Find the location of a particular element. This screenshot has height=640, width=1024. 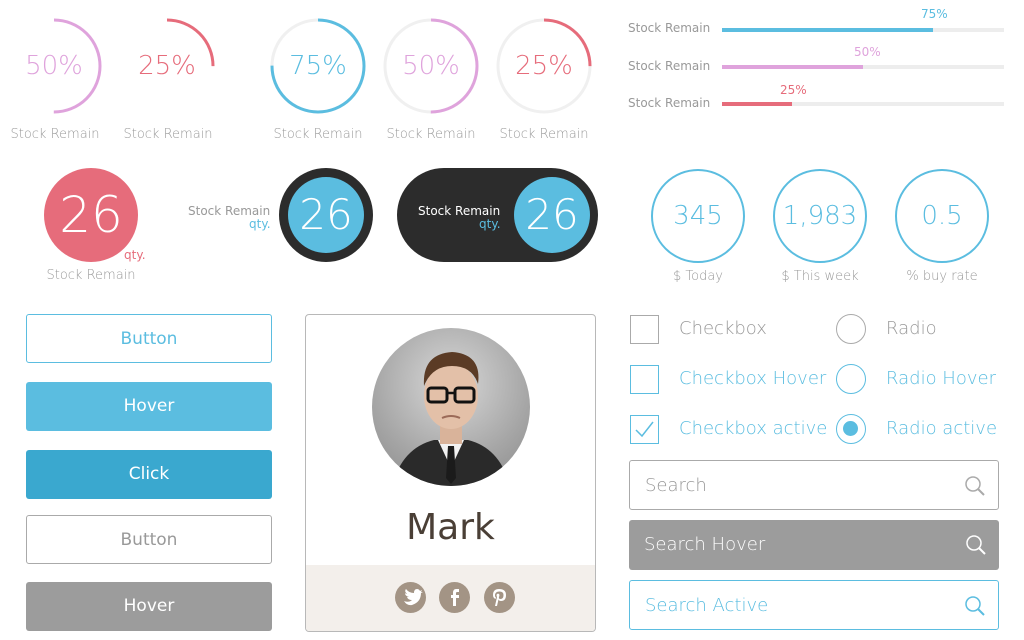

social-bar is located at coordinates (450, 598).